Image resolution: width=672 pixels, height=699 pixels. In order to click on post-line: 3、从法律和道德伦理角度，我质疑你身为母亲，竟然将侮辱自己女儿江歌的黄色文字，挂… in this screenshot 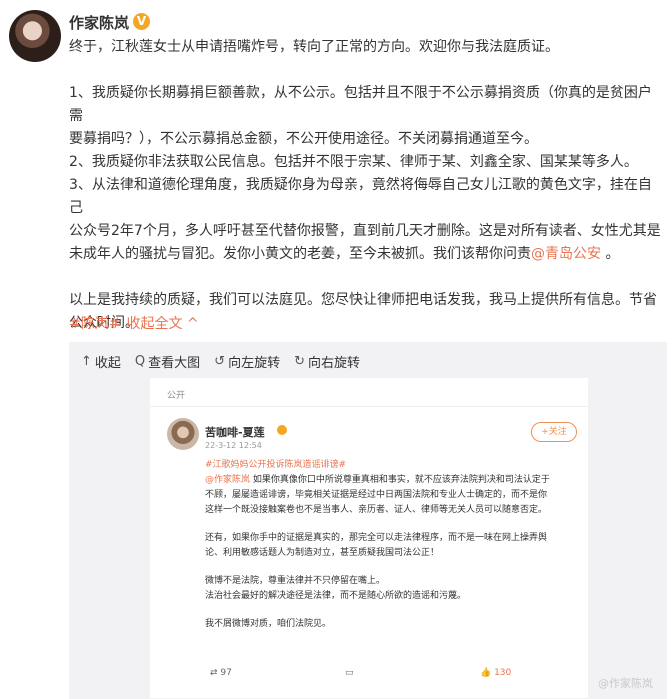, I will do `click(360, 196)`.